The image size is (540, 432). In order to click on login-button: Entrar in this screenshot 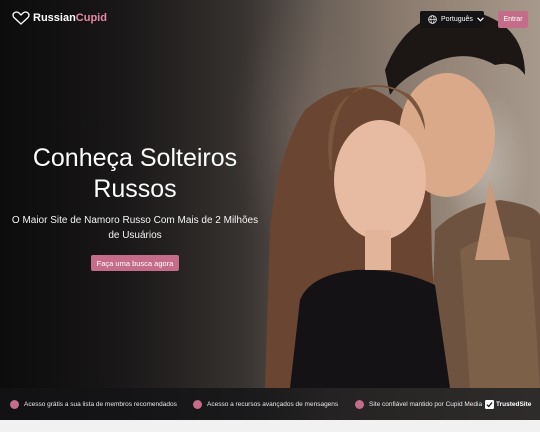, I will do `click(513, 19)`.